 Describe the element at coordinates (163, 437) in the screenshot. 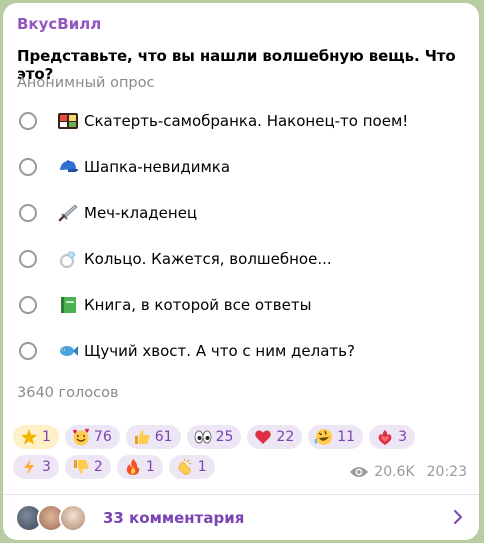

I see `reaction-count: 61` at that location.